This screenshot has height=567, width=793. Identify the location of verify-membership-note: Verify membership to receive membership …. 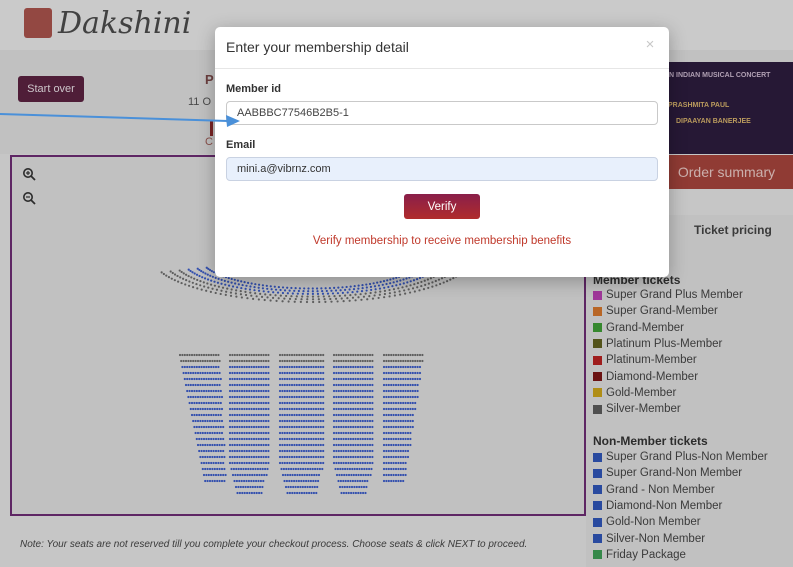
(442, 241).